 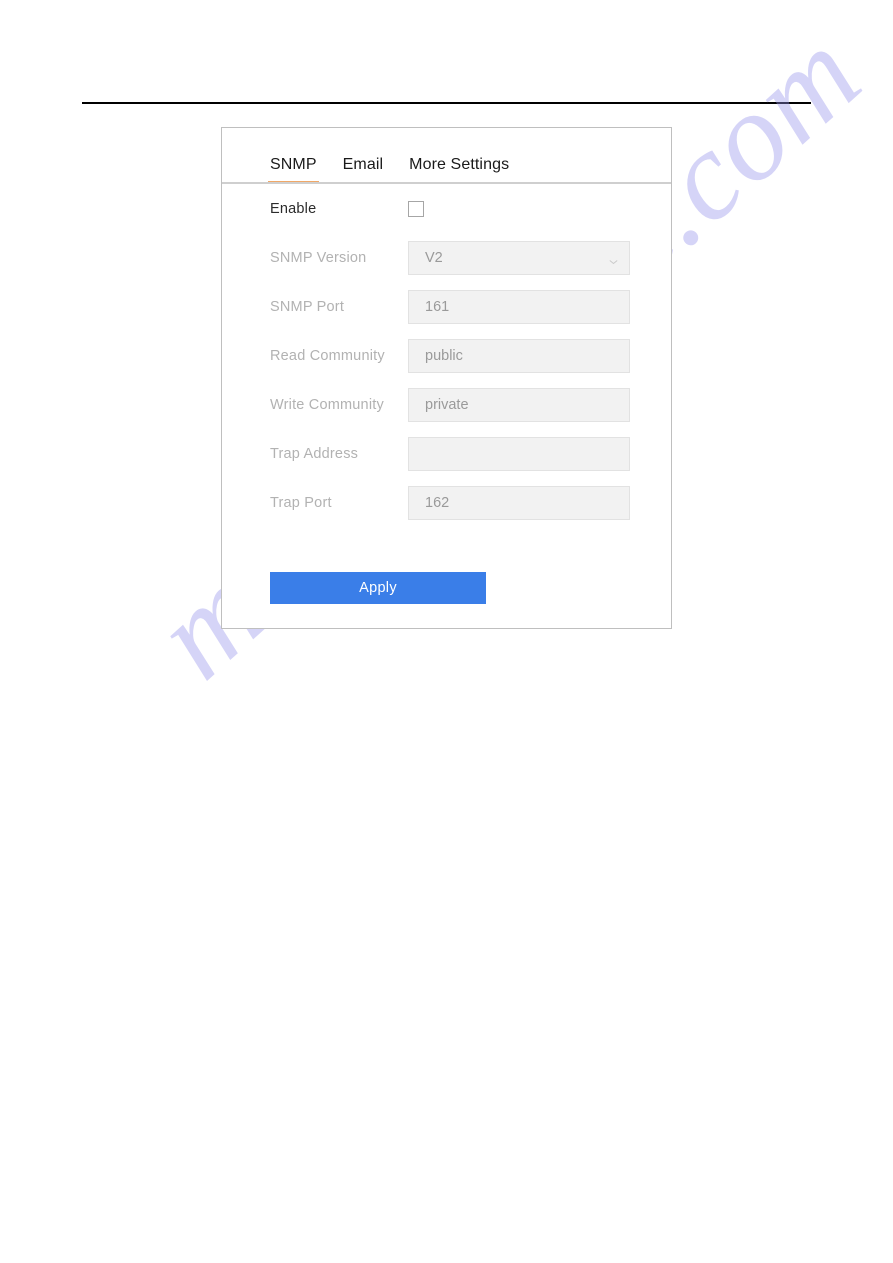 I want to click on trap-port-input: 162, so click(x=519, y=502).